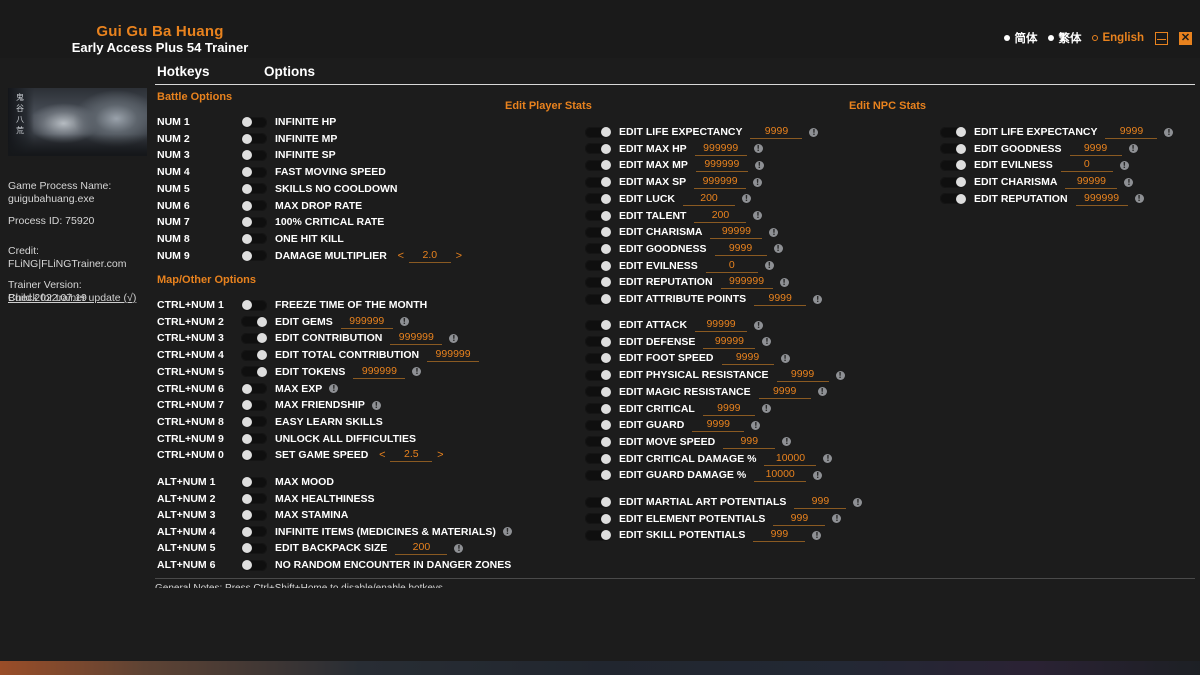 The width and height of the screenshot is (1200, 675). I want to click on stepper-value: 2.5, so click(411, 455).